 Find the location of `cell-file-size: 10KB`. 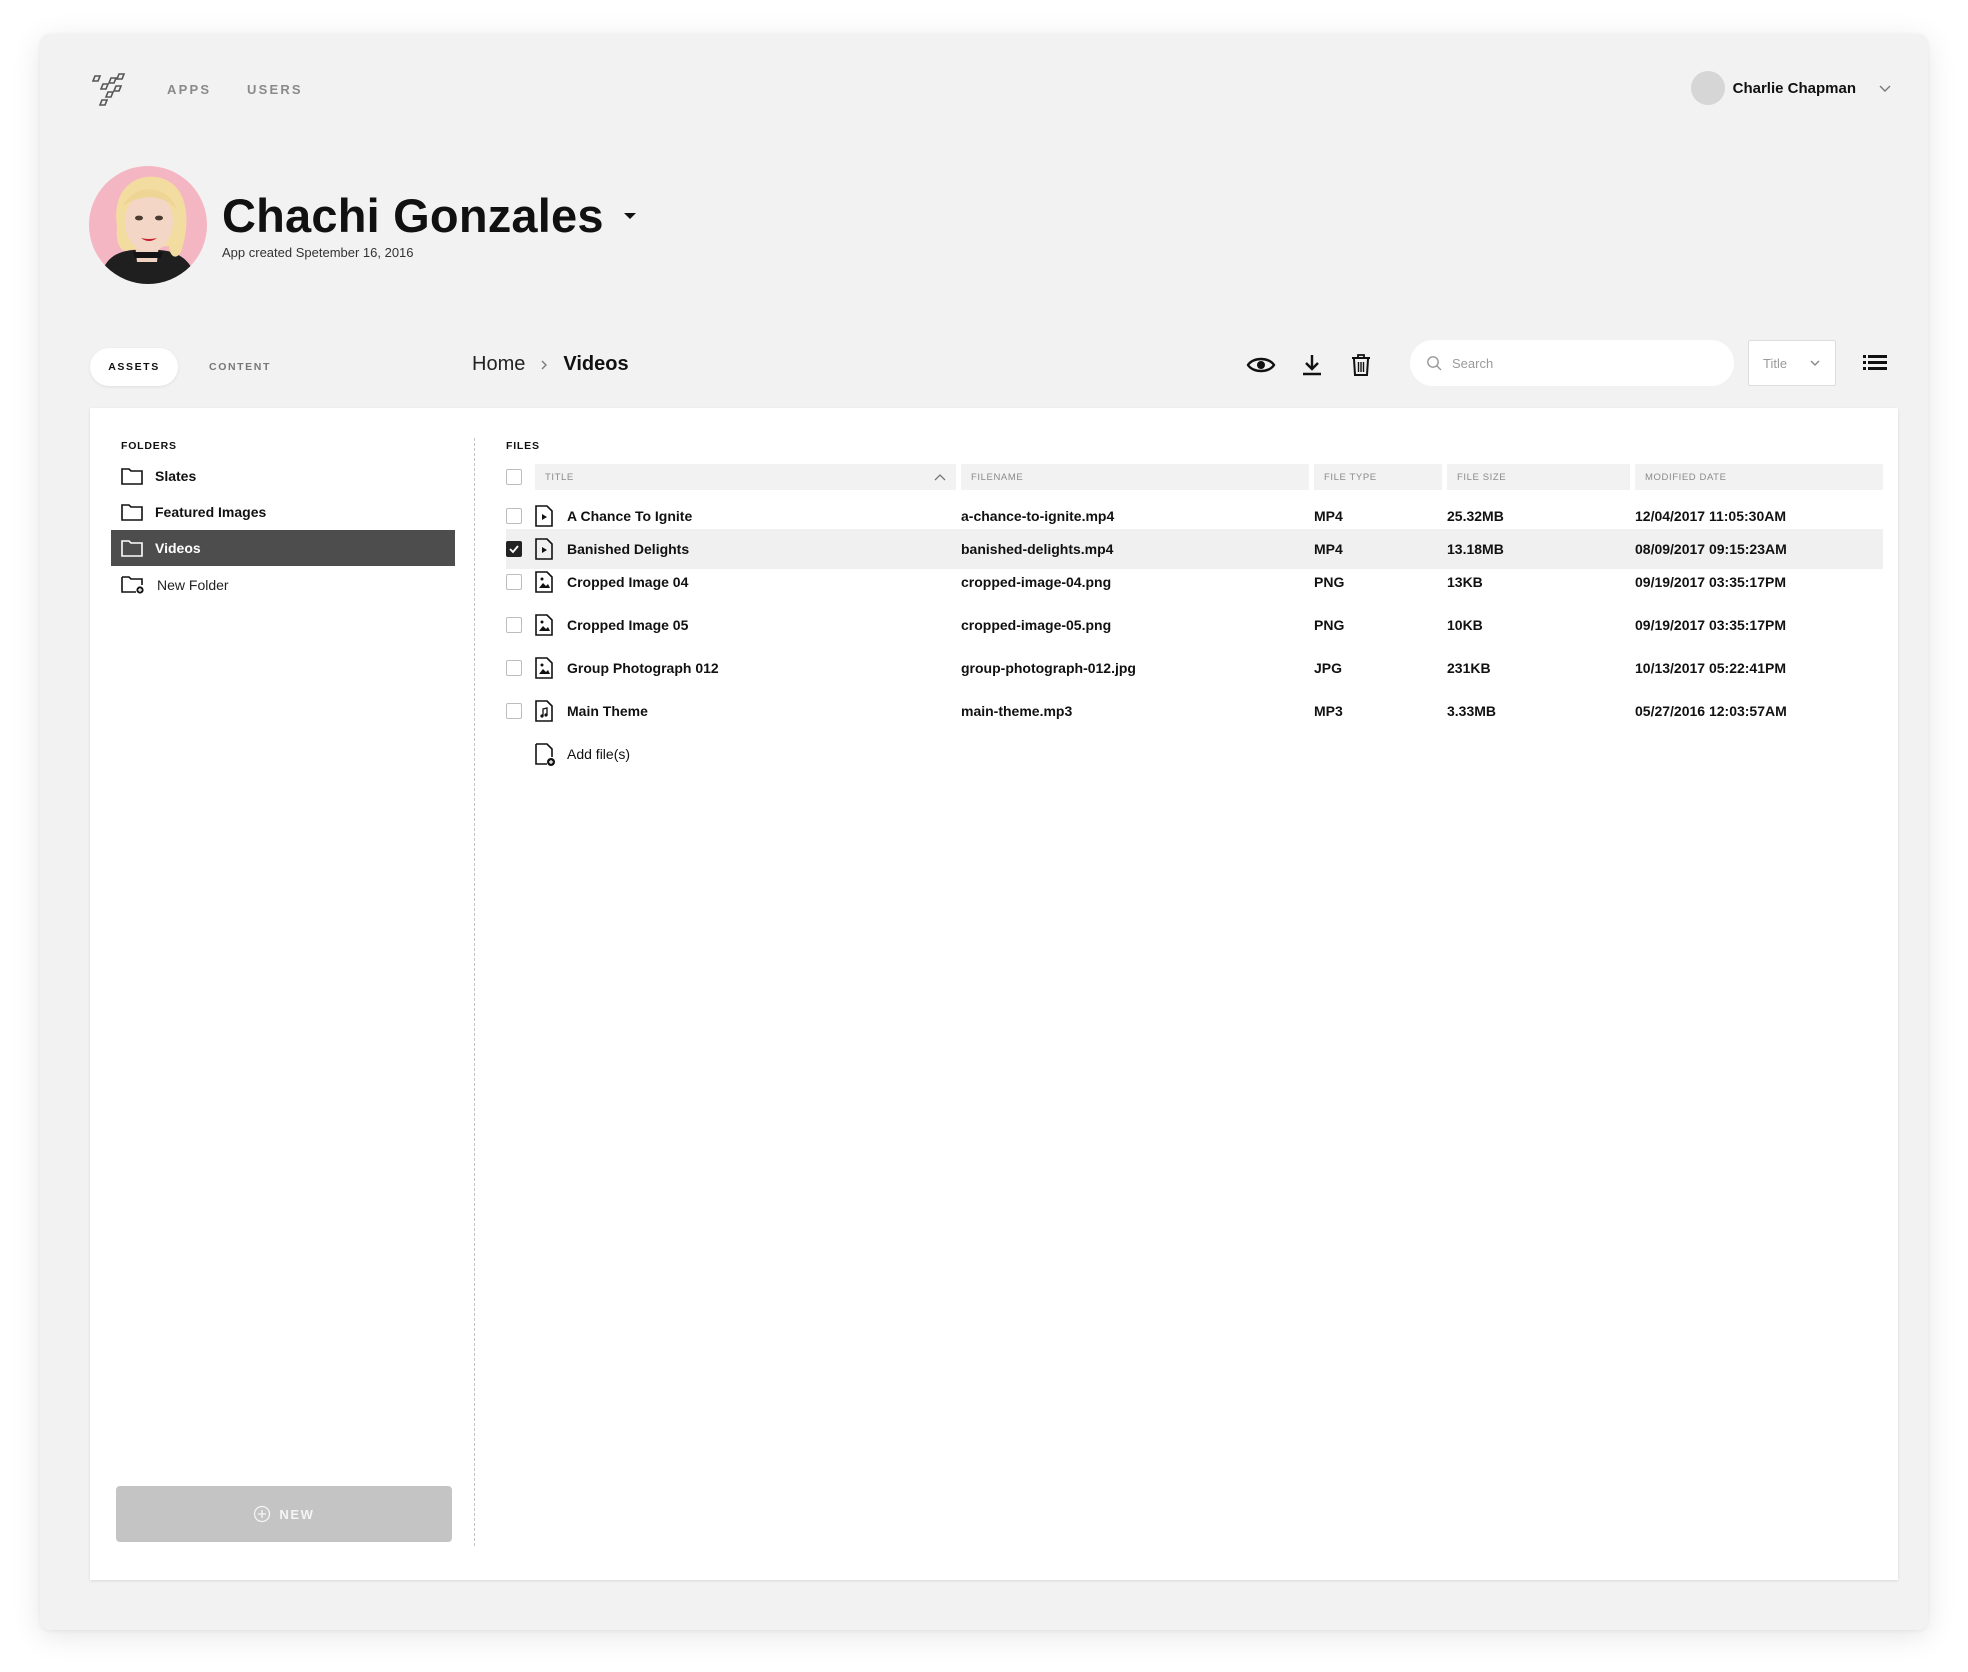

cell-file-size: 10KB is located at coordinates (1465, 625).